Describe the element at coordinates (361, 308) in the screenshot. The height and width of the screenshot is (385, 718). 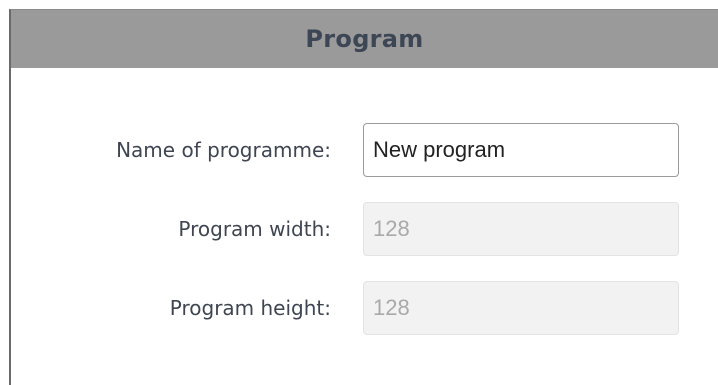
I see `program-height-row: Program height:` at that location.